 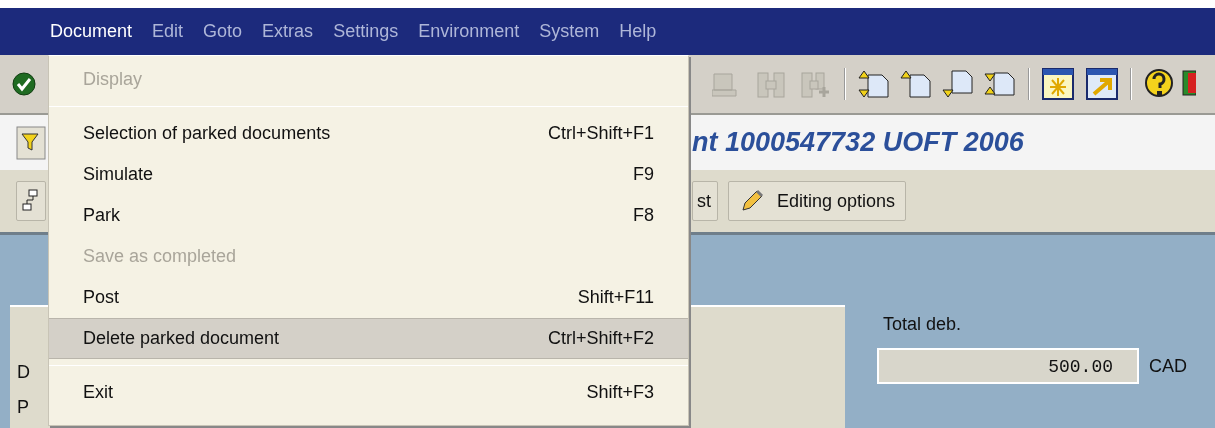 What do you see at coordinates (569, 31) in the screenshot?
I see `menu-item: System` at bounding box center [569, 31].